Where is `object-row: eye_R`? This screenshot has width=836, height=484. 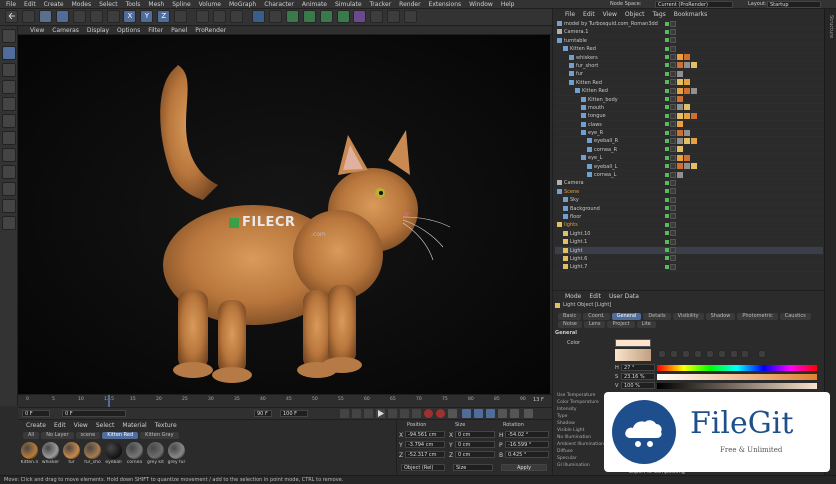 object-row: eye_R is located at coordinates (689, 133).